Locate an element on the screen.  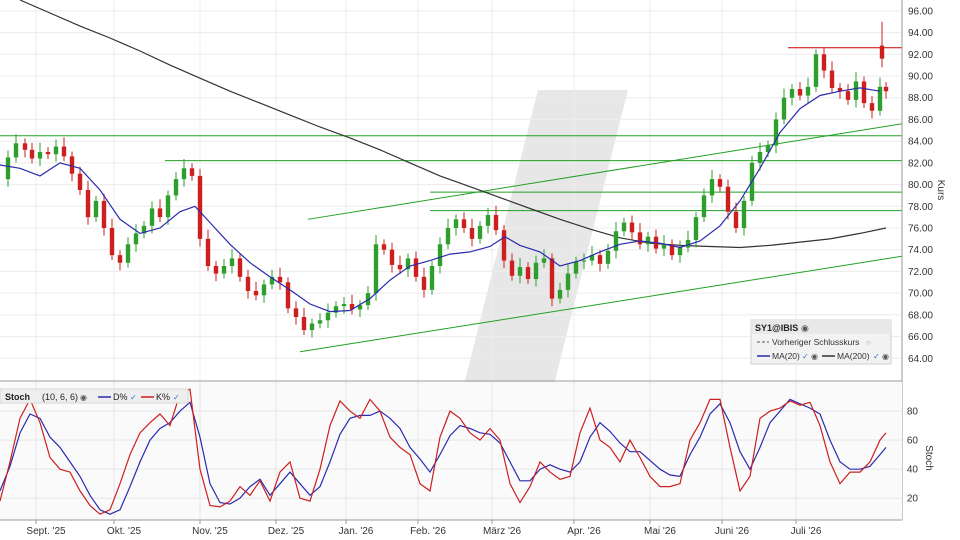
stoch-legend-params: (10, 6, 6) is located at coordinates (60, 397).